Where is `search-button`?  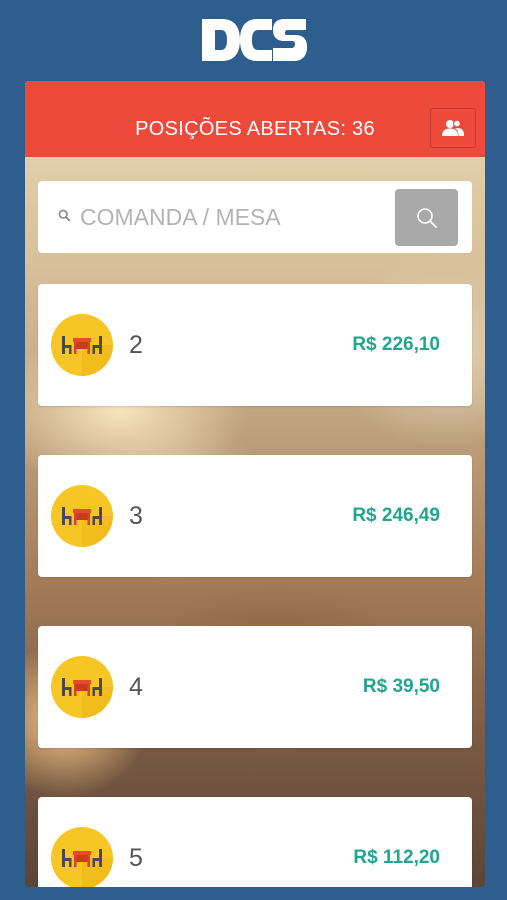 search-button is located at coordinates (426, 217).